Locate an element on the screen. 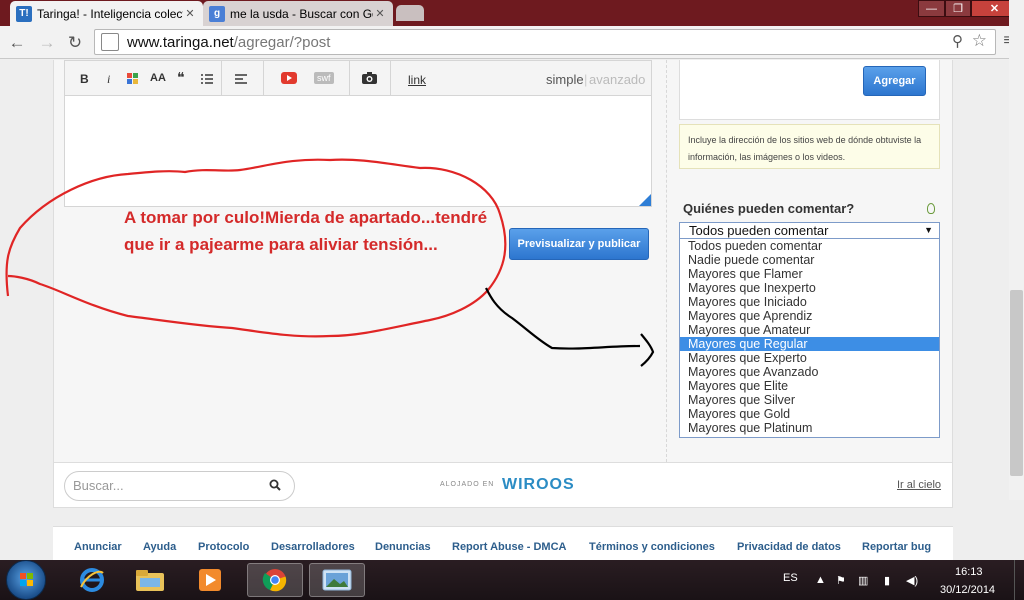 The height and width of the screenshot is (600, 1024). footer-link-anunciar: Anunciar is located at coordinates (98, 547).